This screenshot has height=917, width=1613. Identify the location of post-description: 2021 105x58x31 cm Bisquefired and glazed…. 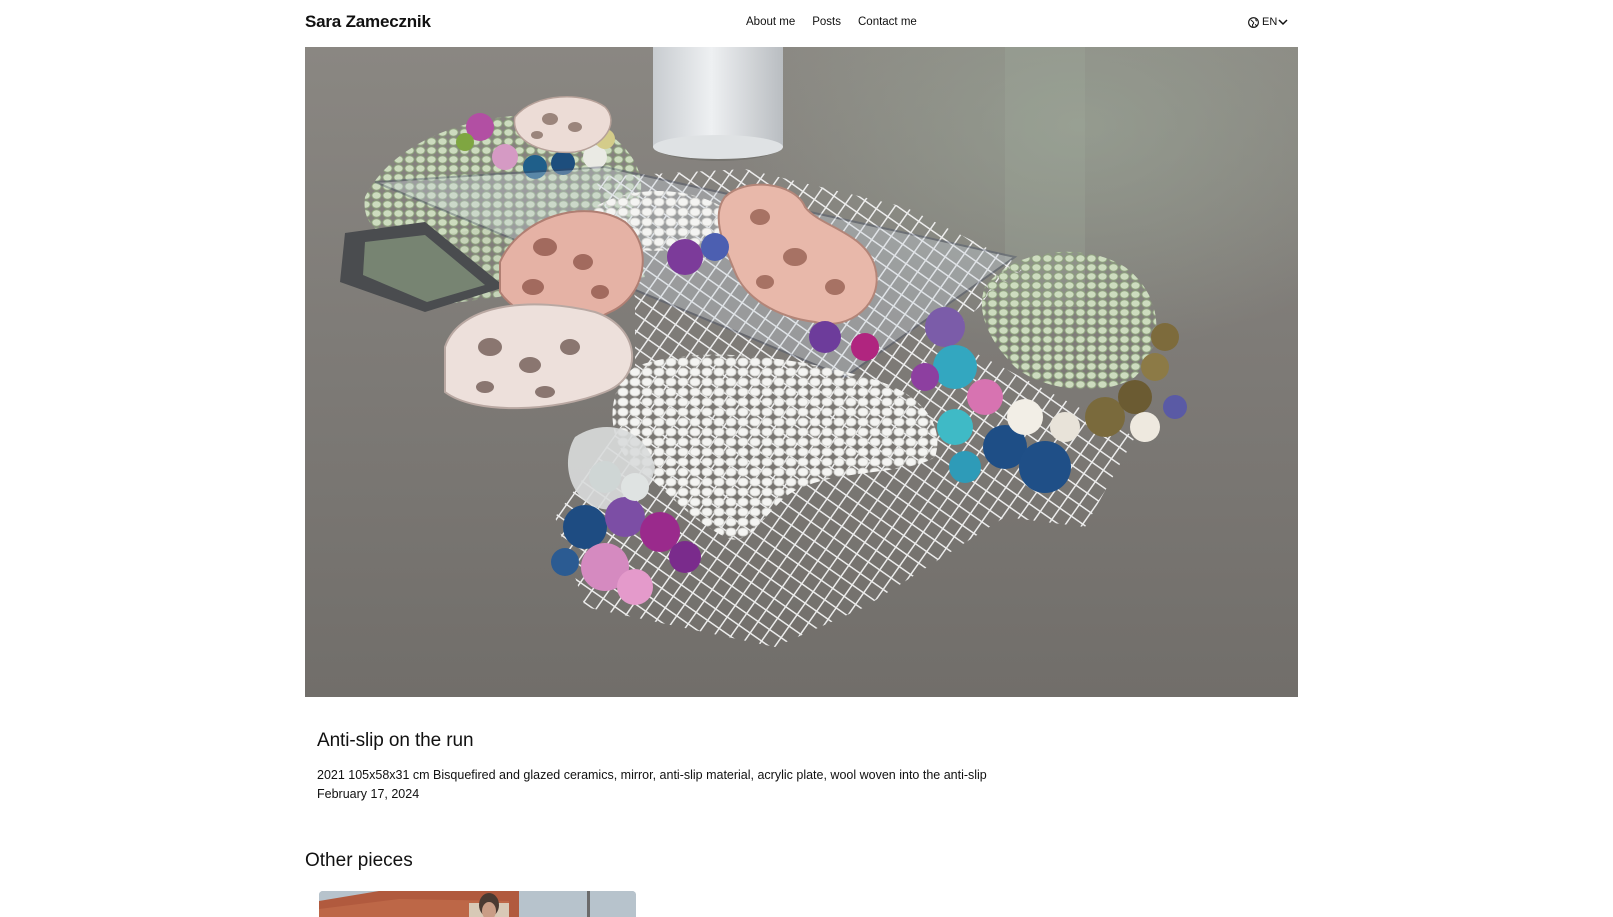
(652, 775).